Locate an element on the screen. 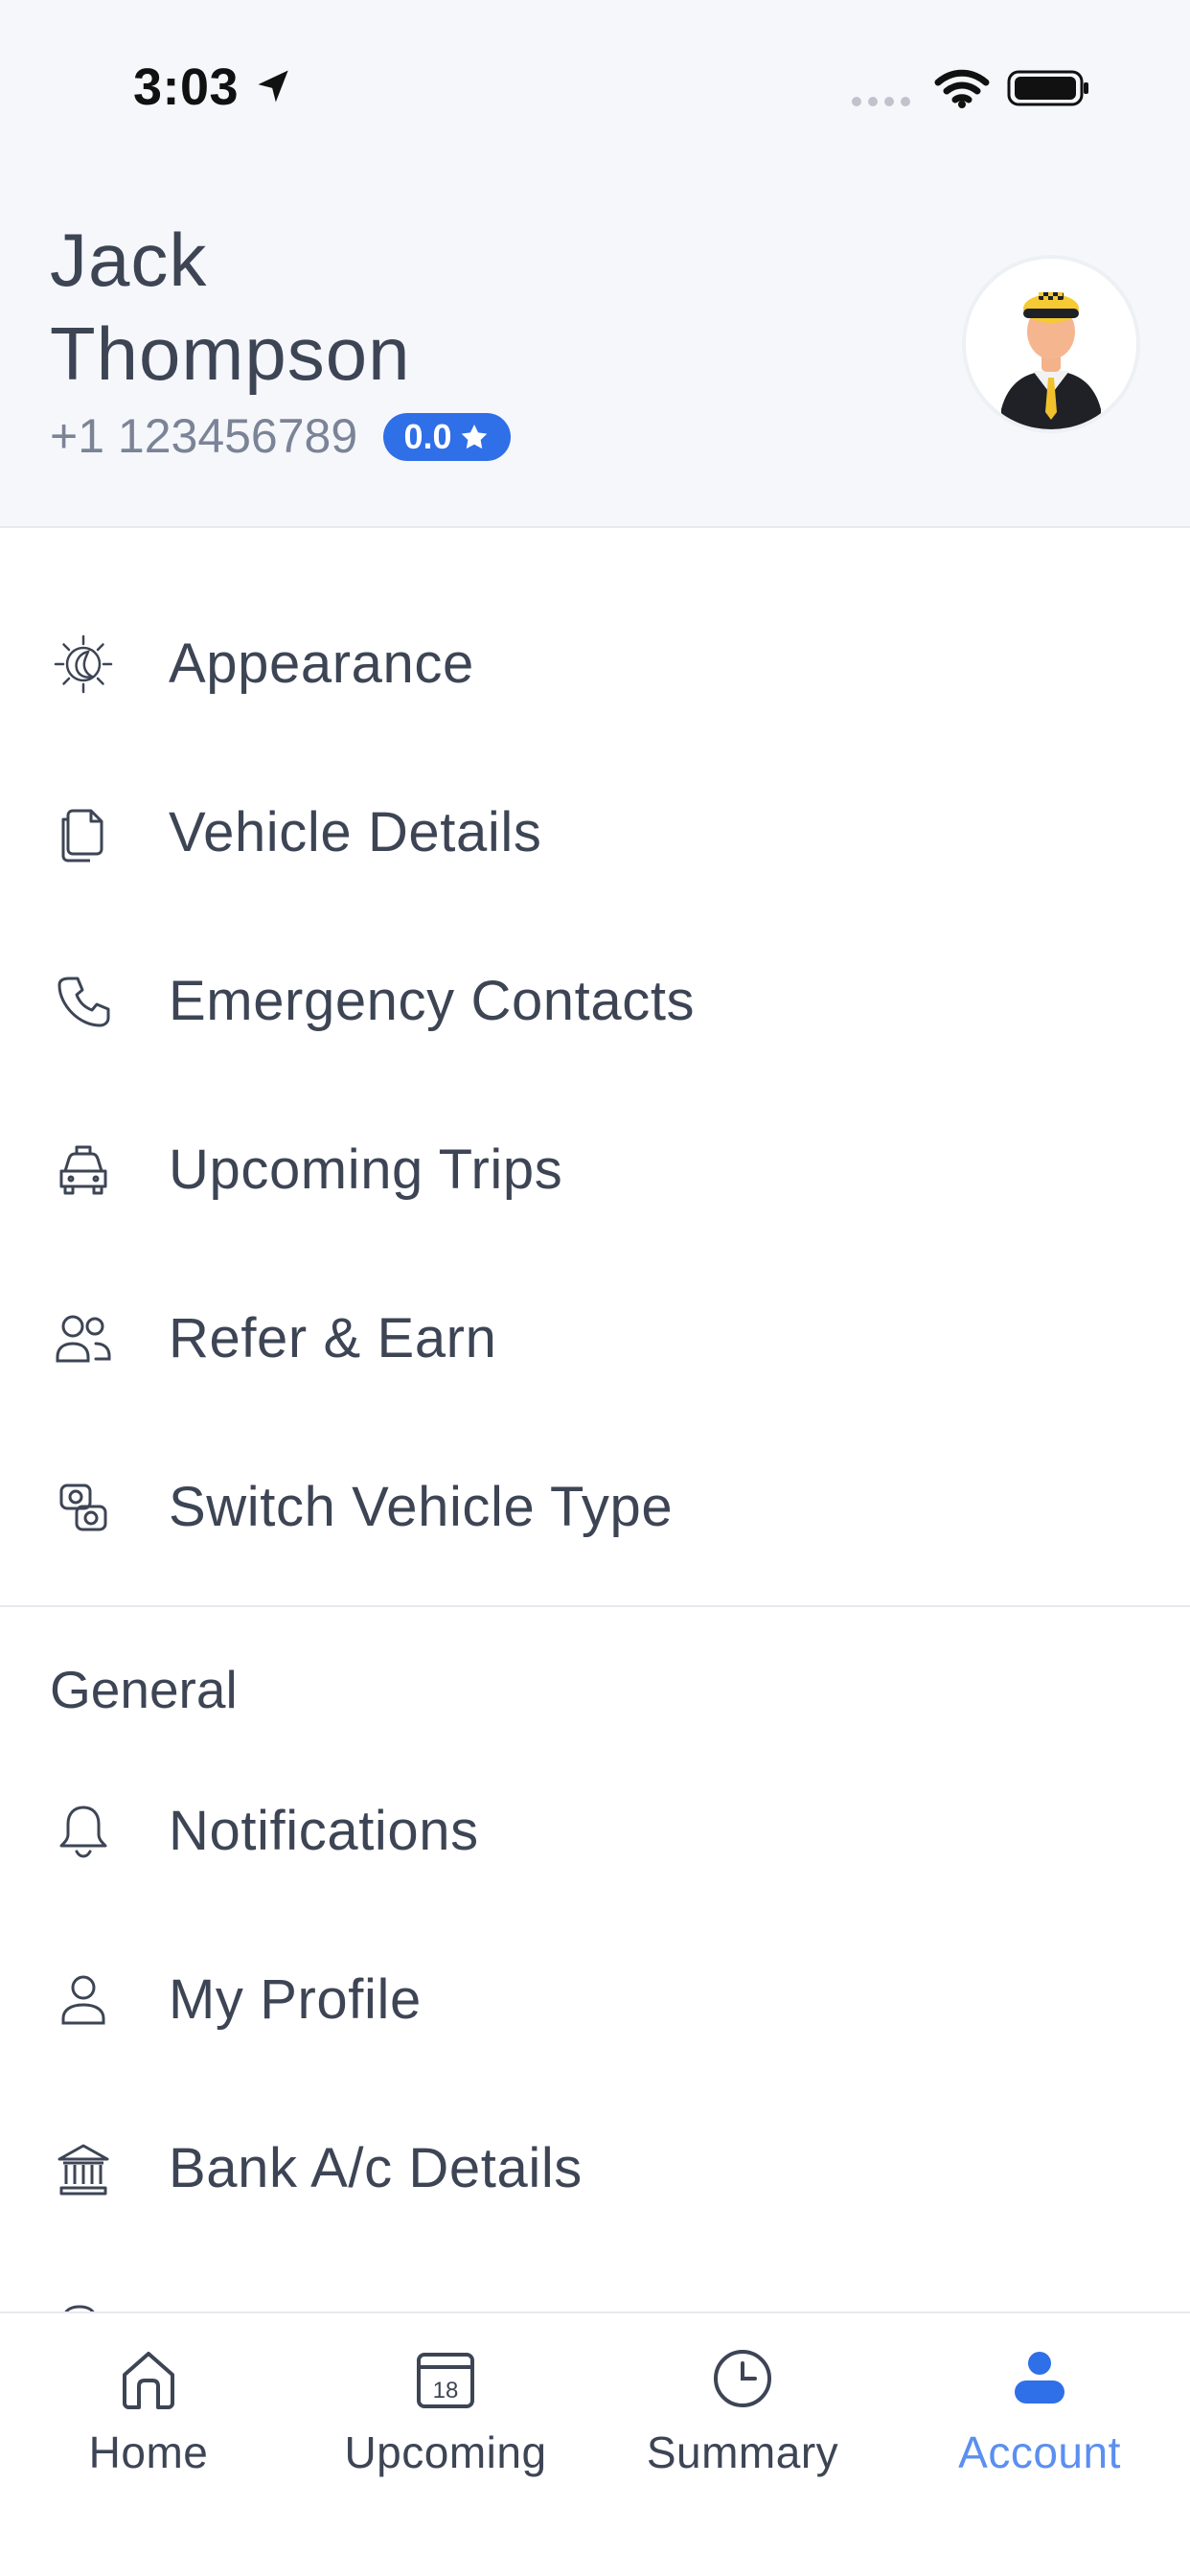 Image resolution: width=1190 pixels, height=2576 pixels. users-icon is located at coordinates (84, 1338).